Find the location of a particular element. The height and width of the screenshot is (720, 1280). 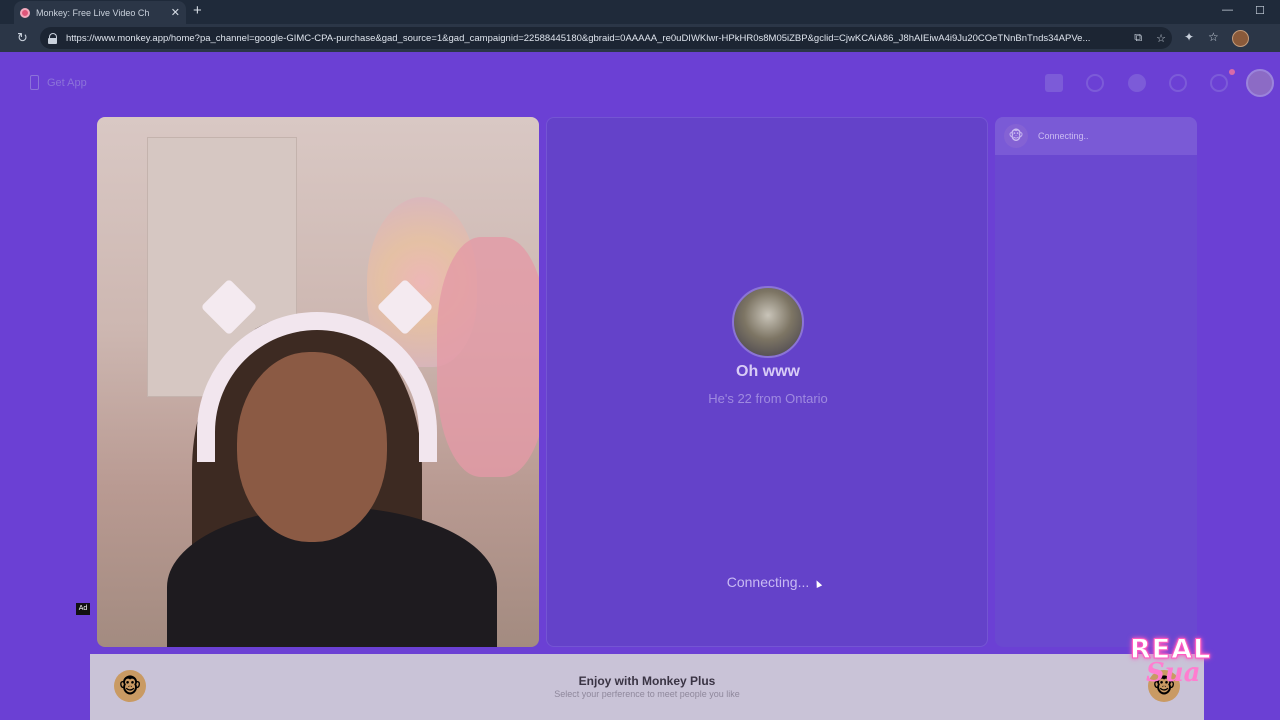

pink-tree-decoration is located at coordinates (488, 357).